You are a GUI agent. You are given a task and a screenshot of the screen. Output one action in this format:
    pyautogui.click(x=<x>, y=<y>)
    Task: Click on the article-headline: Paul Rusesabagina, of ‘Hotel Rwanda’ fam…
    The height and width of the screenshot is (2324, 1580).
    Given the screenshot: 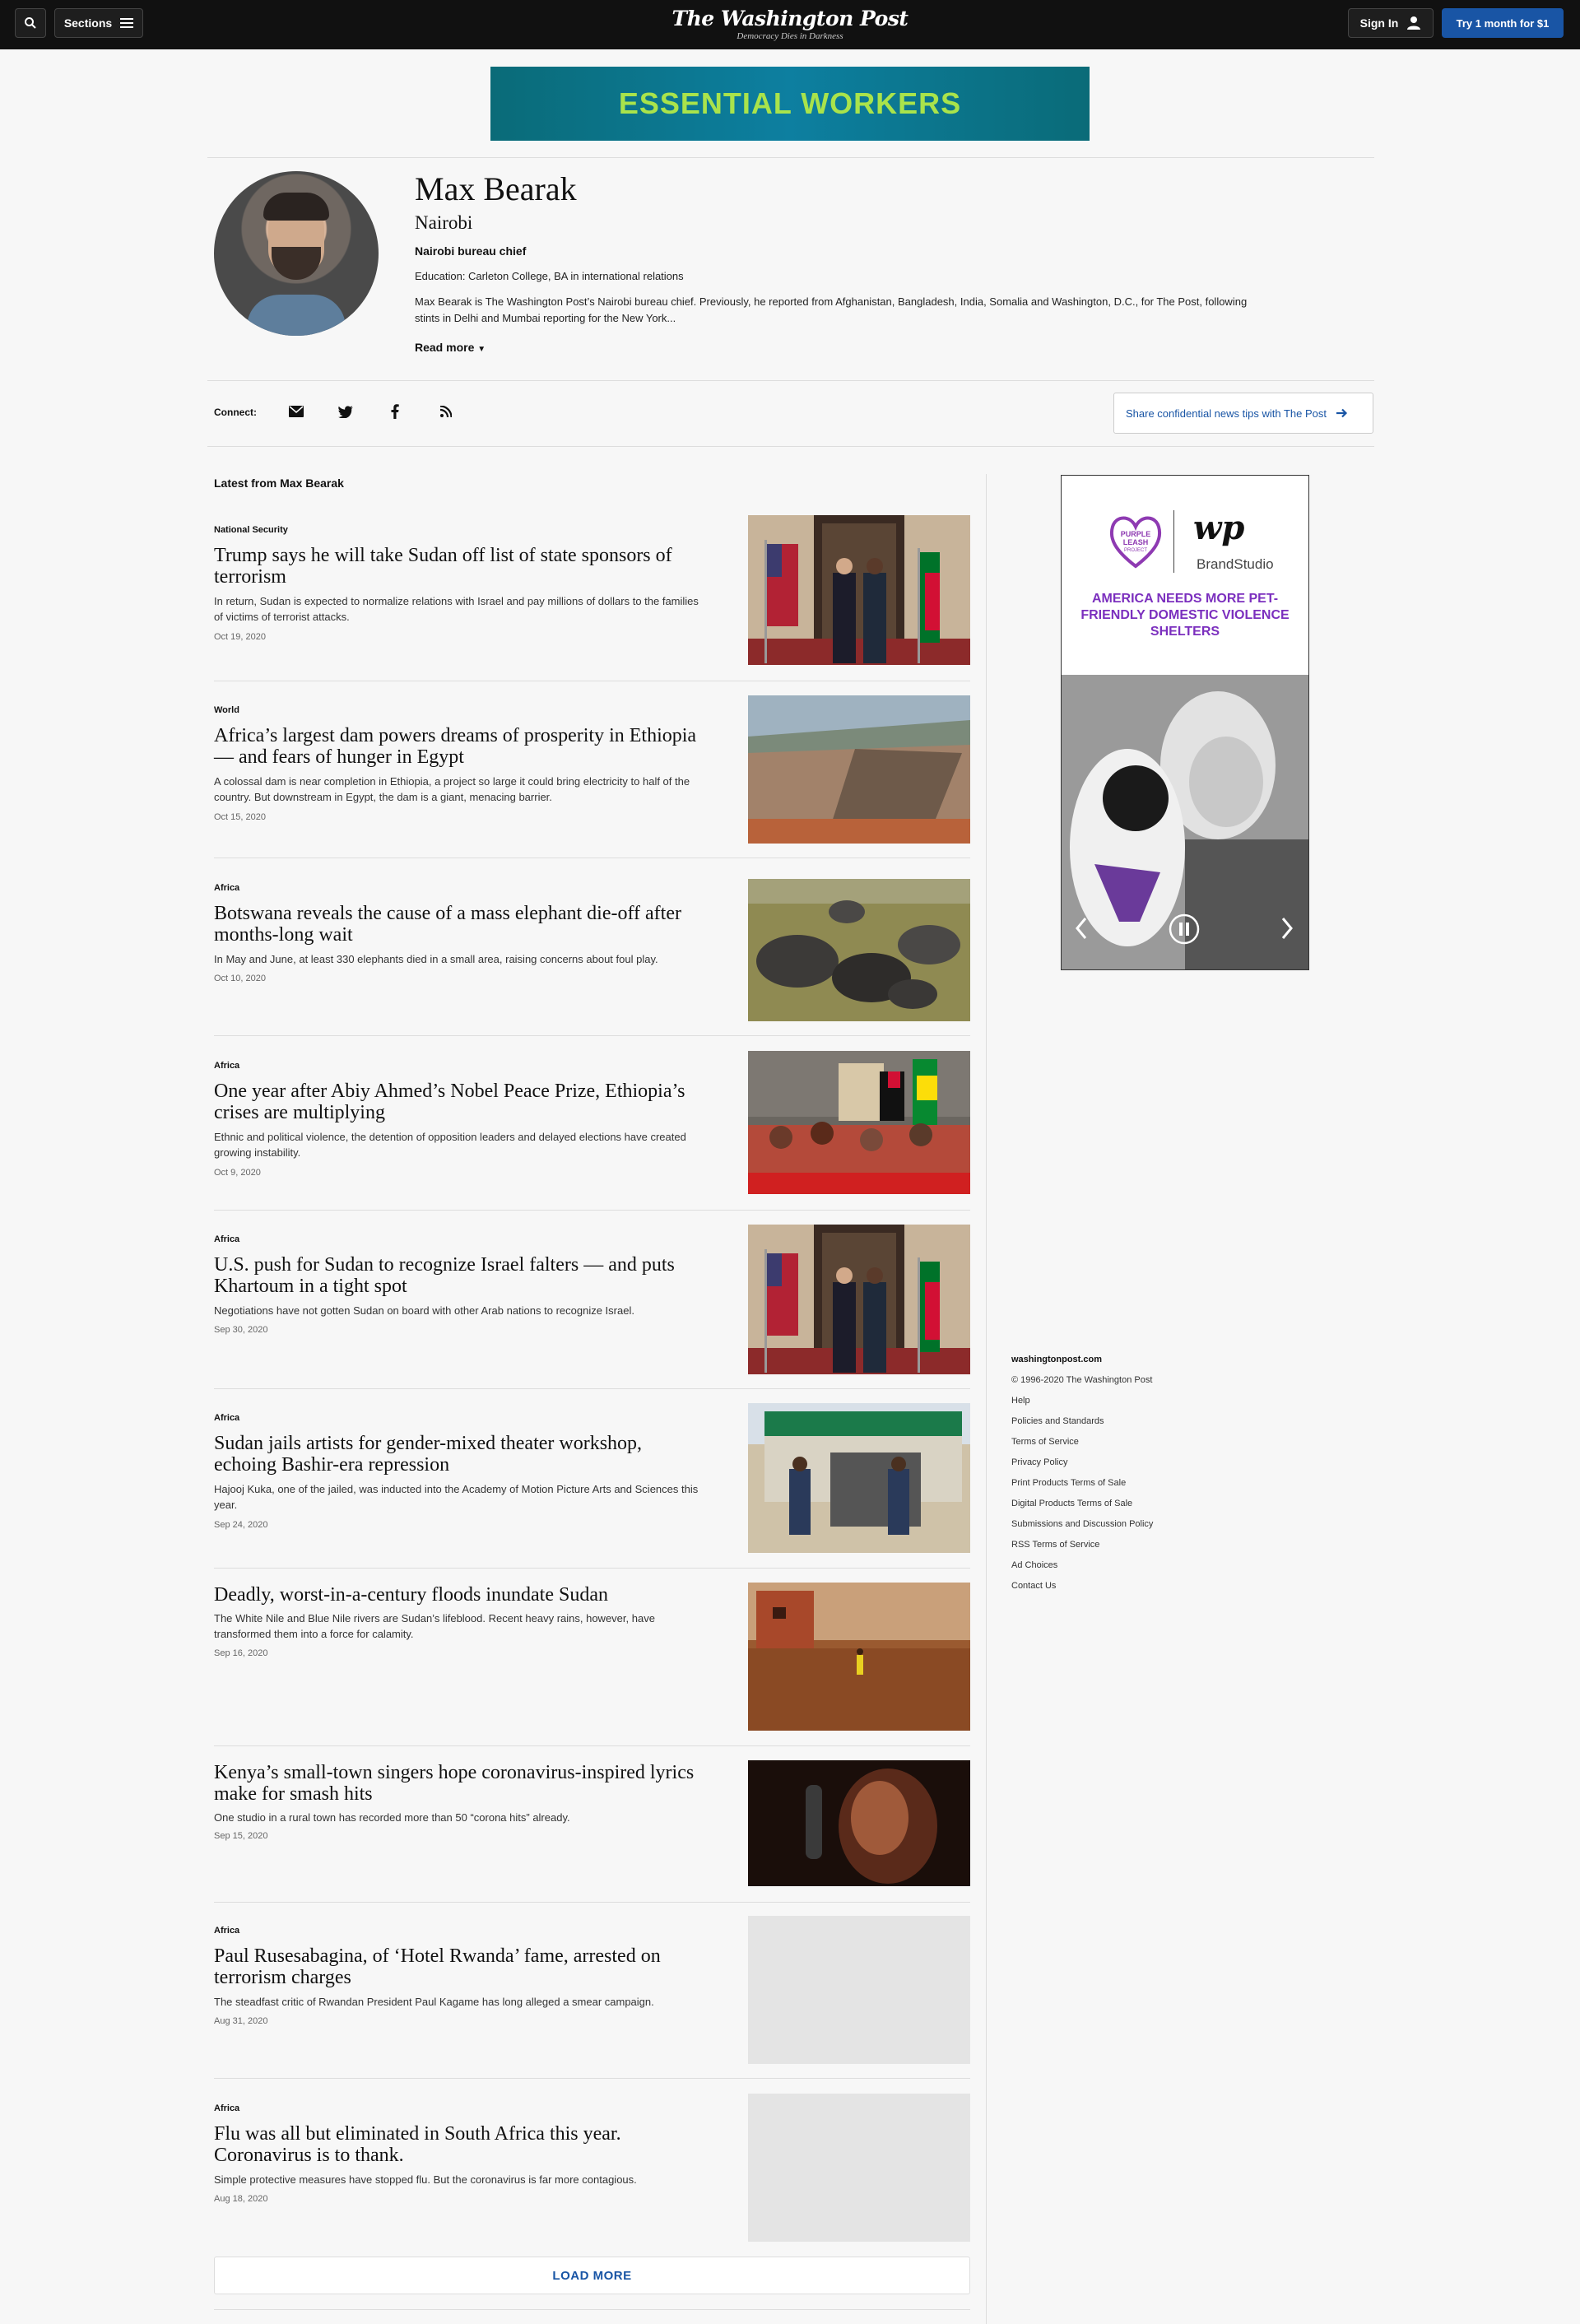 What is the action you would take?
    pyautogui.click(x=461, y=1966)
    